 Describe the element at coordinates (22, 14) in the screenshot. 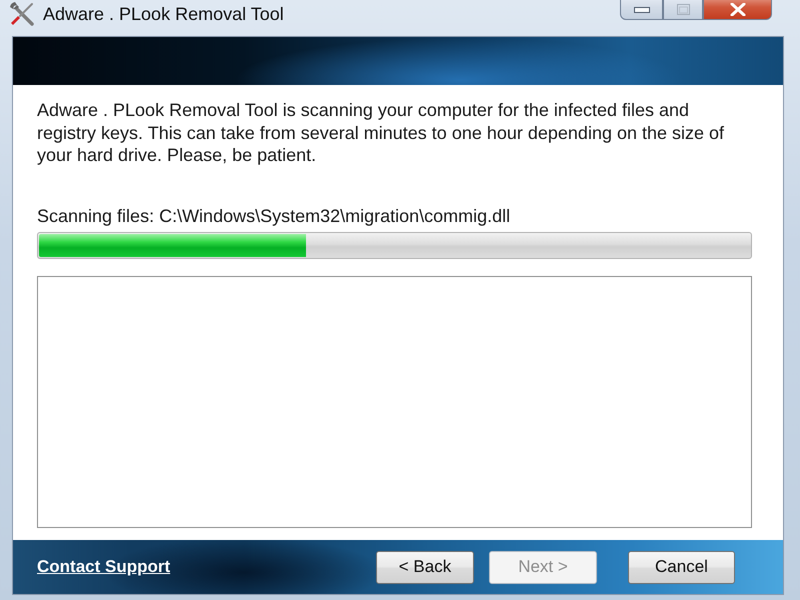

I see `tools-icon` at that location.